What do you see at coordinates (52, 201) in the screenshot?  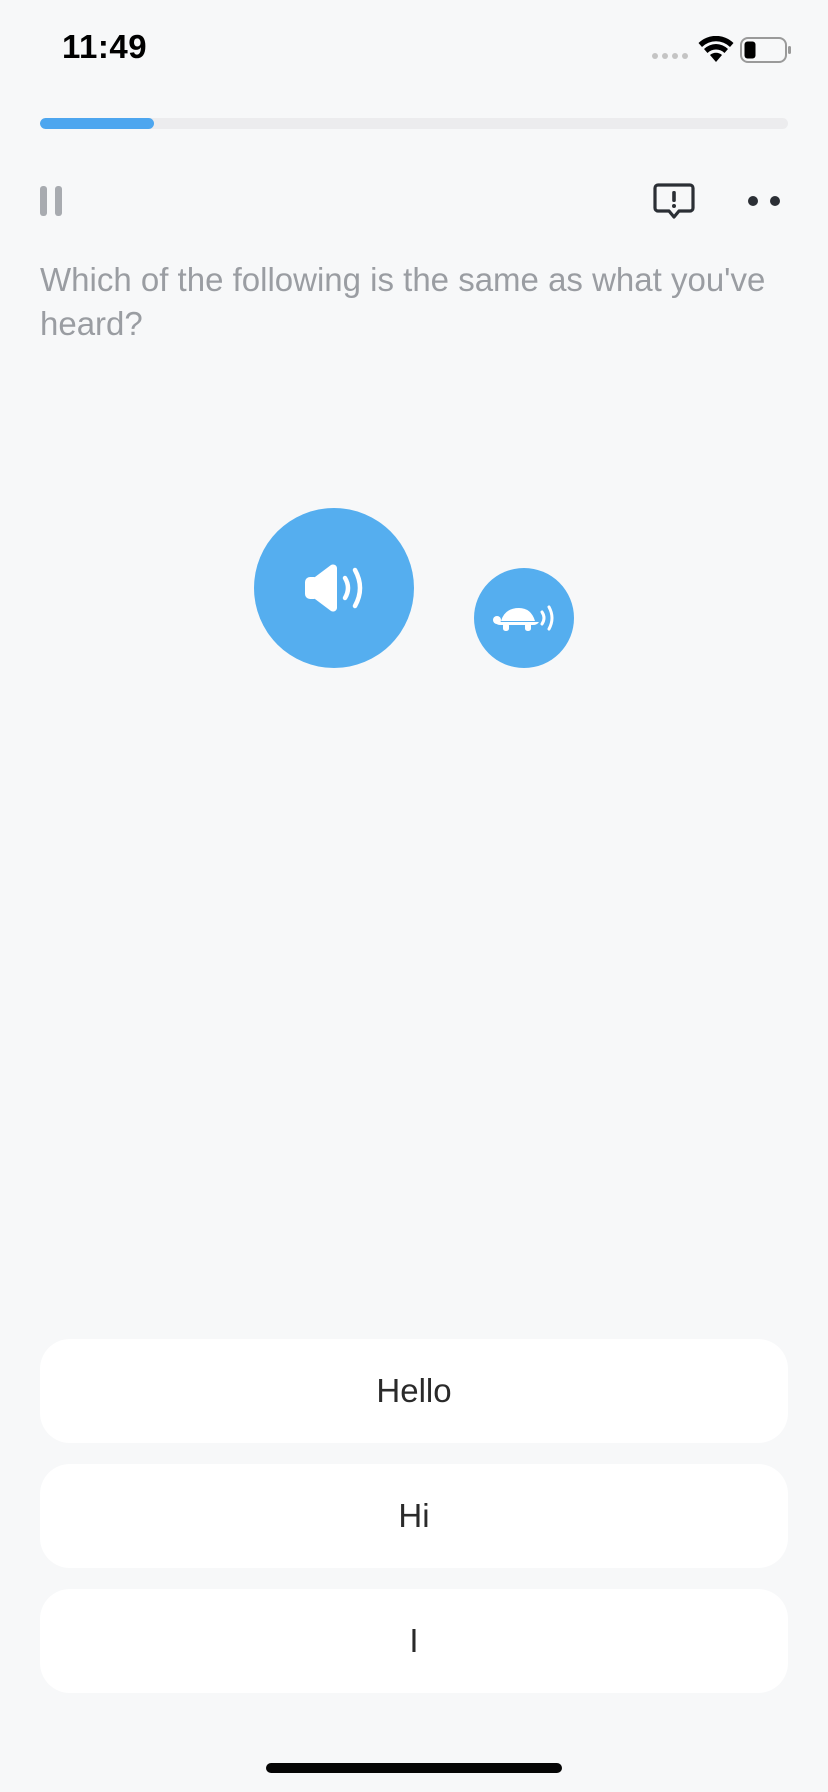 I see `pause-icon` at bounding box center [52, 201].